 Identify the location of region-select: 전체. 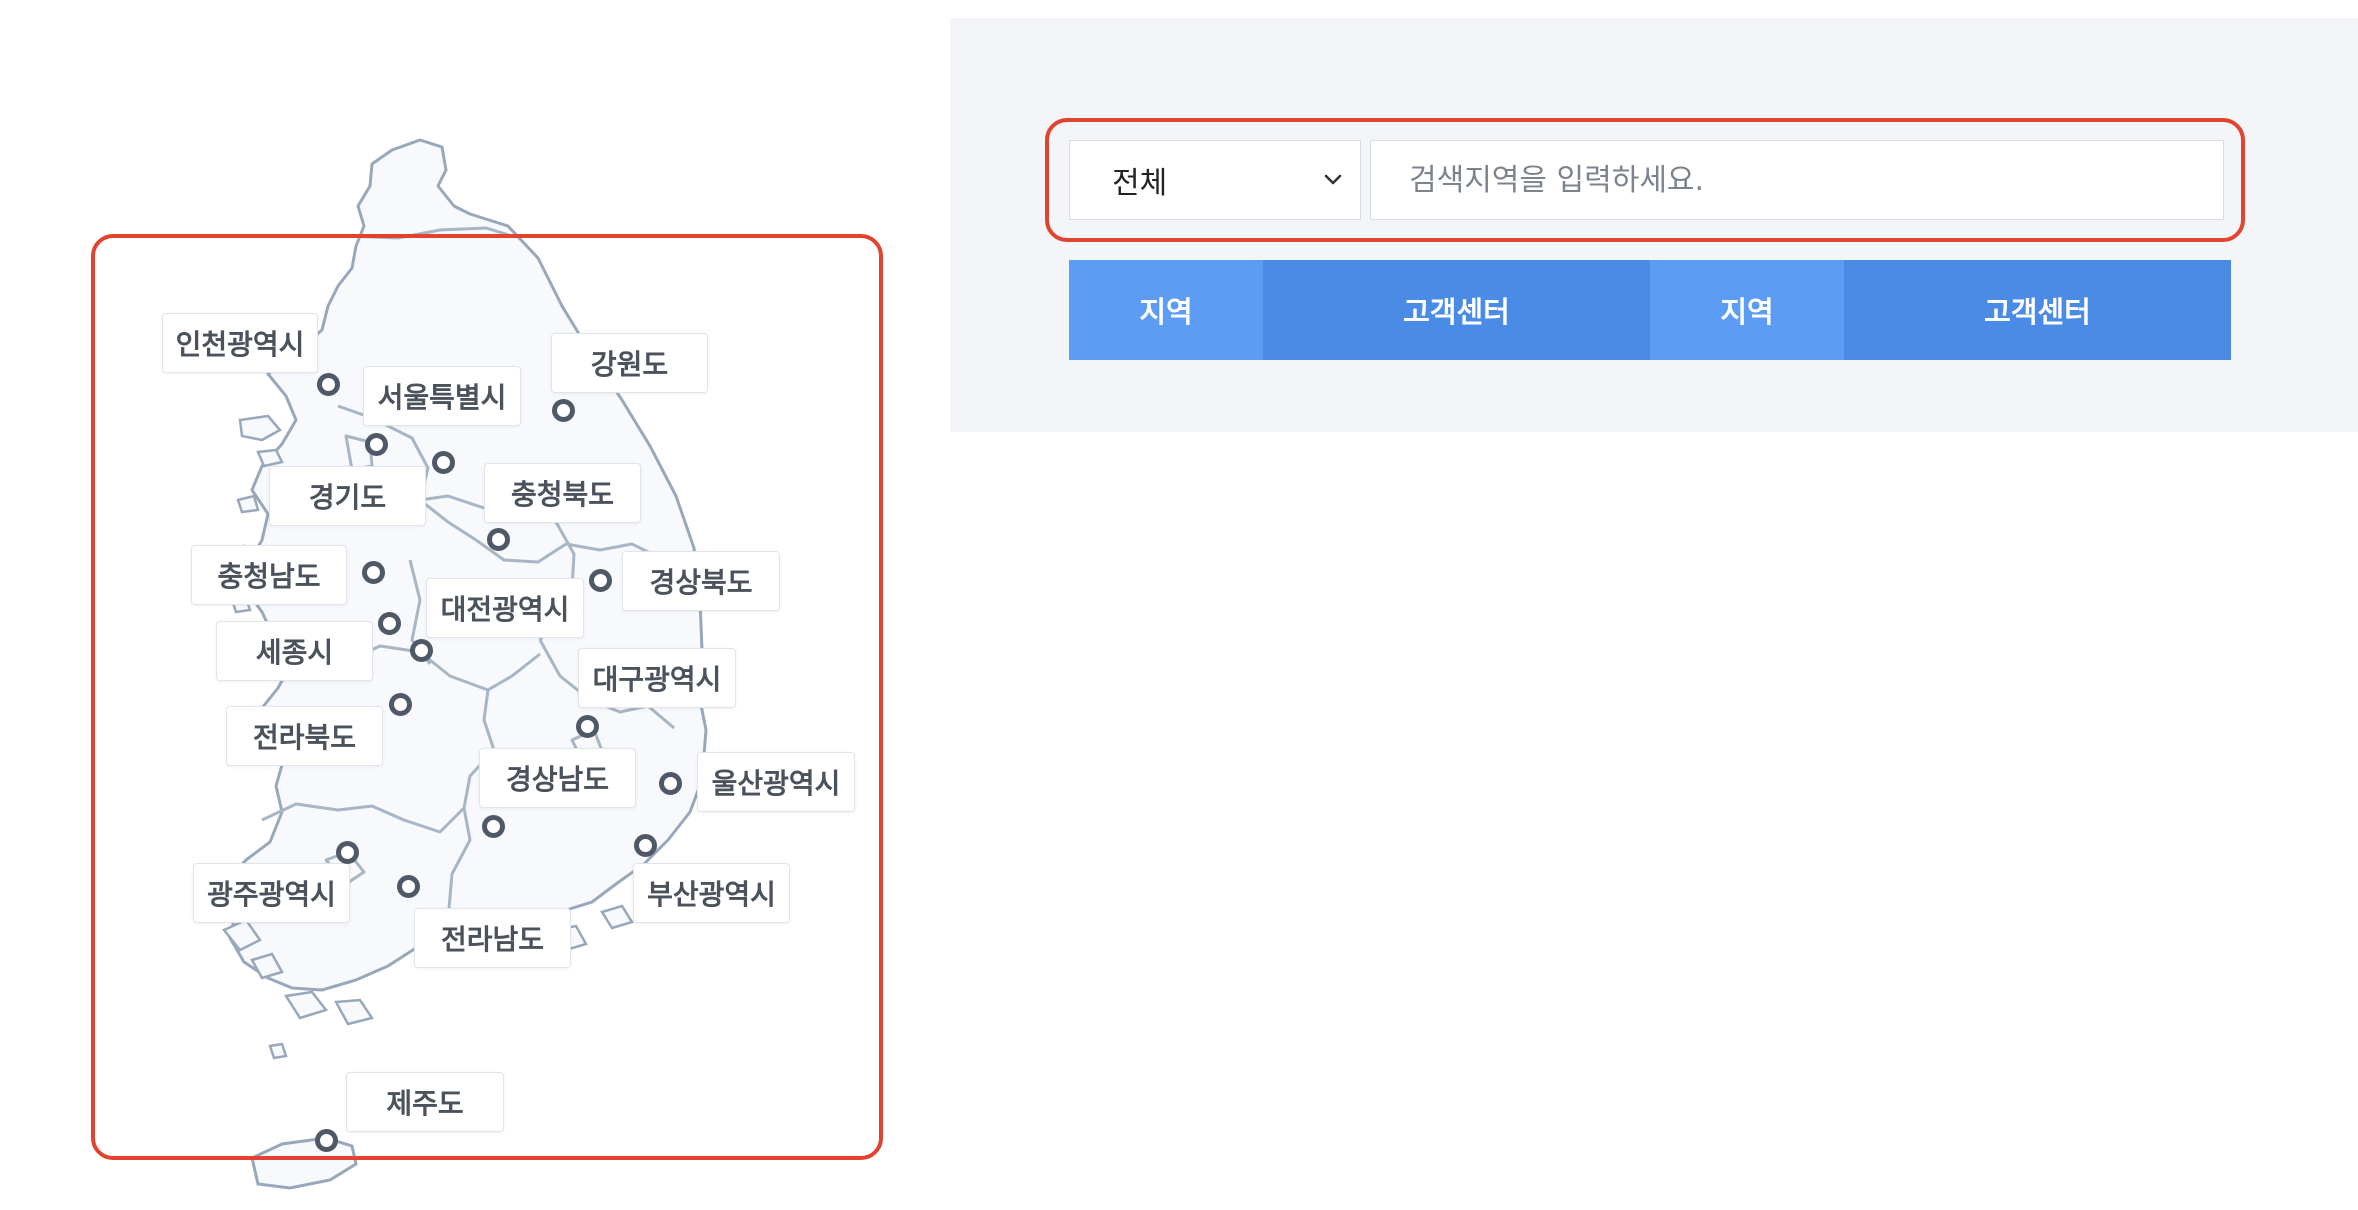
(1215, 180).